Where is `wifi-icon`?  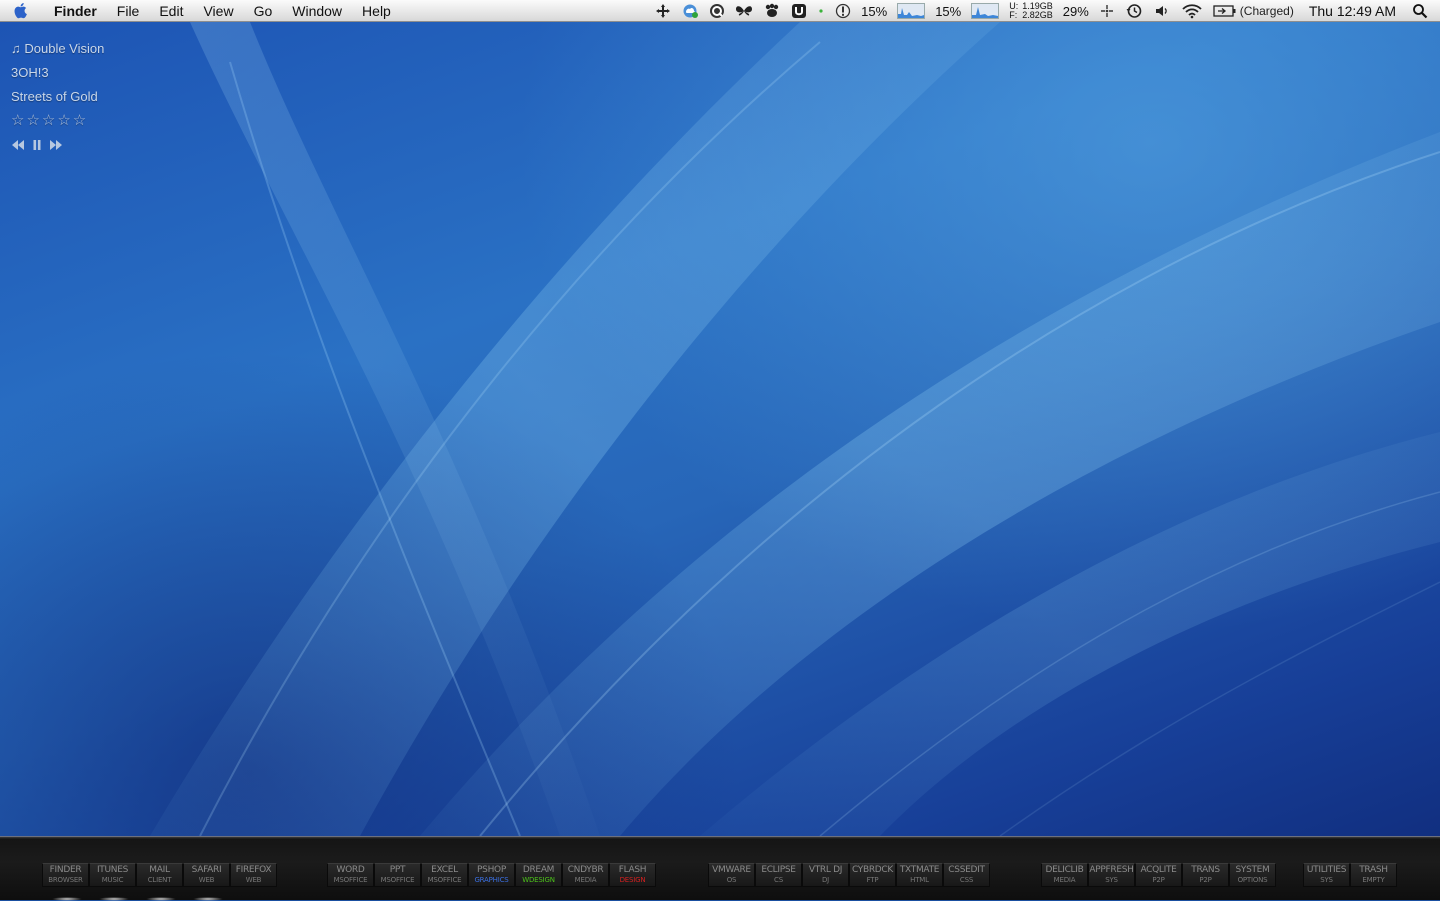 wifi-icon is located at coordinates (1192, 11).